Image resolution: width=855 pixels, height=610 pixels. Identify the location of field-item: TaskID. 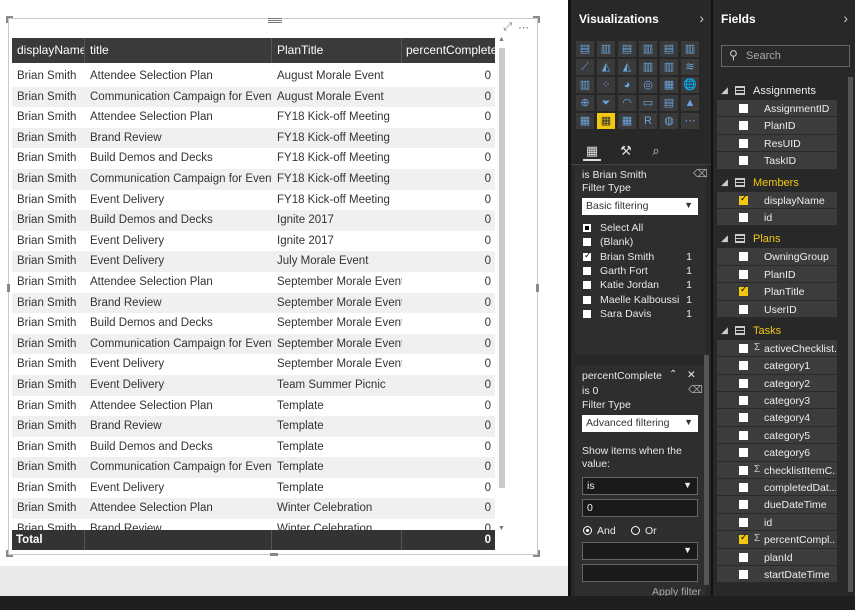
(777, 161).